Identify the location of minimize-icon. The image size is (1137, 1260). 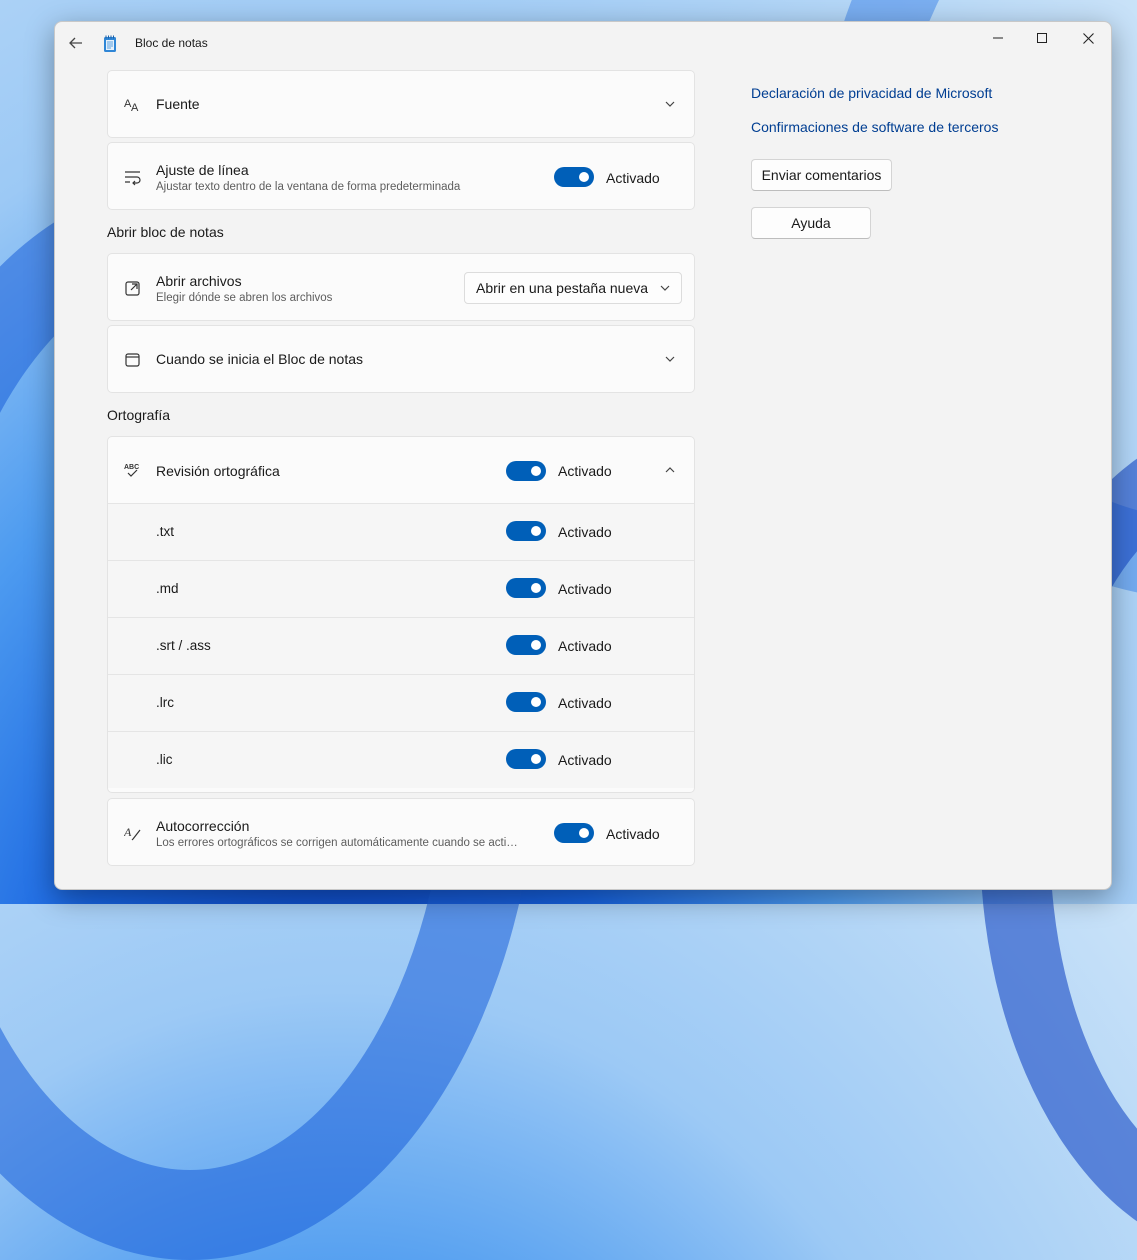
(998, 38).